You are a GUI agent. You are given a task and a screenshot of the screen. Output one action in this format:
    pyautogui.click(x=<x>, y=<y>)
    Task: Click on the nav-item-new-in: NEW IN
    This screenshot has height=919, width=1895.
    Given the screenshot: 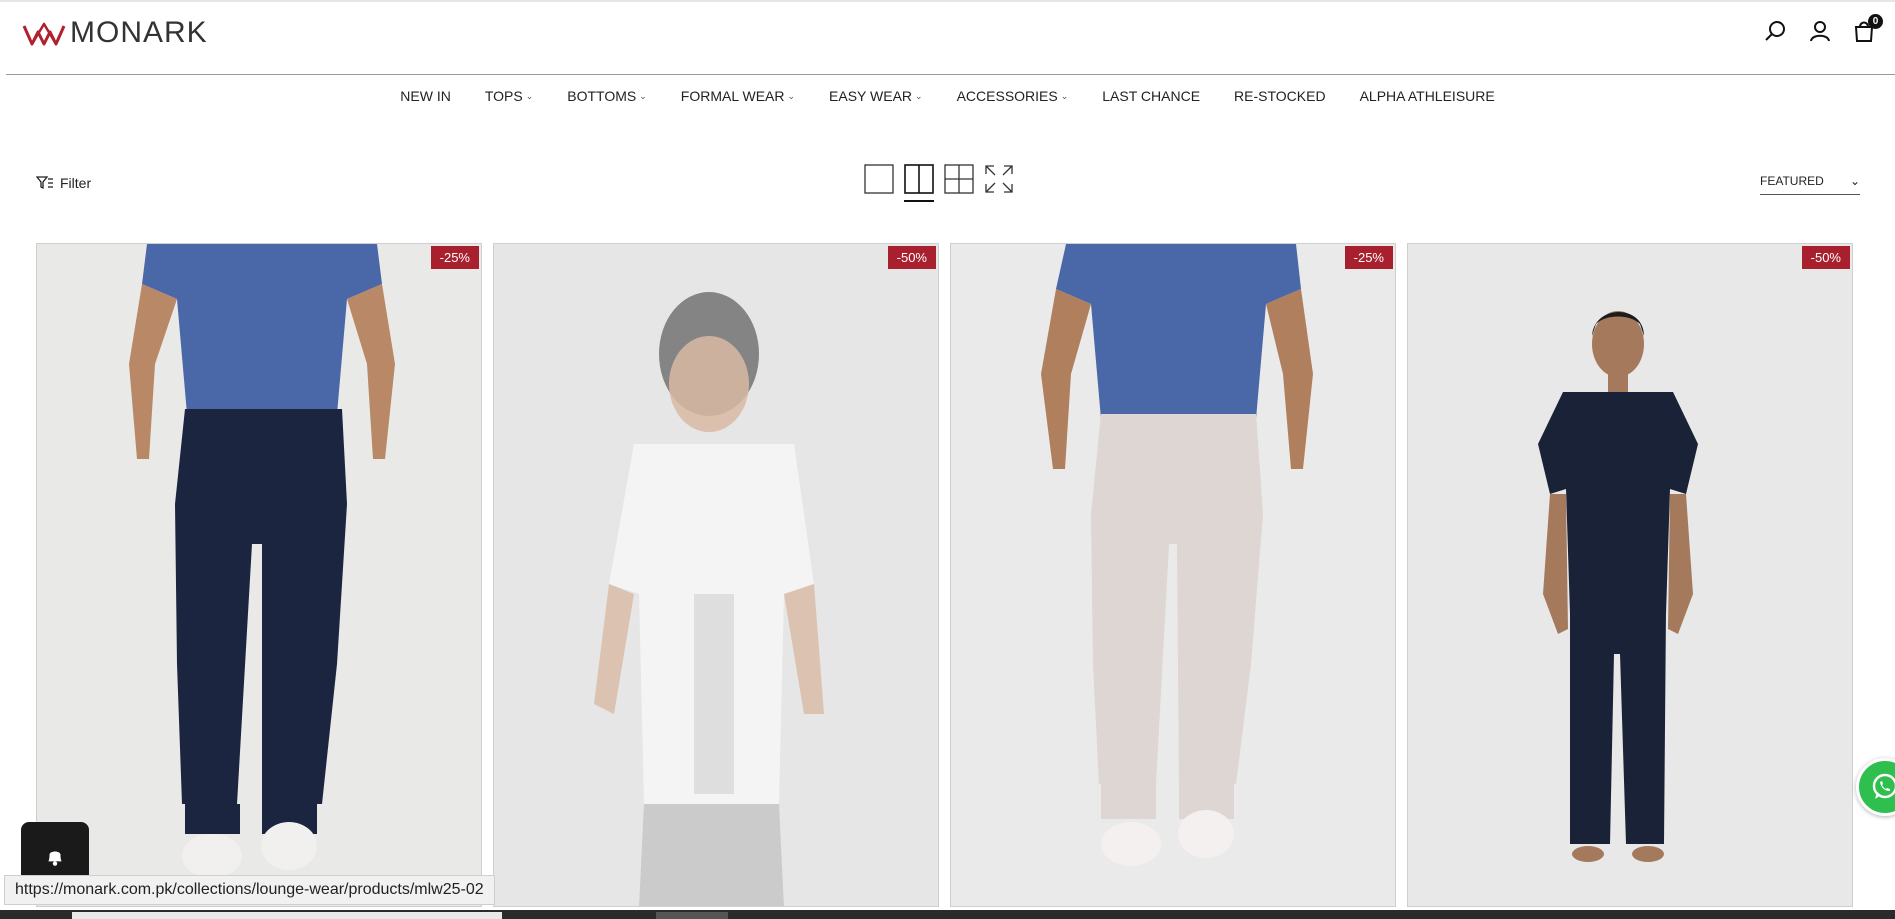 What is the action you would take?
    pyautogui.click(x=425, y=96)
    